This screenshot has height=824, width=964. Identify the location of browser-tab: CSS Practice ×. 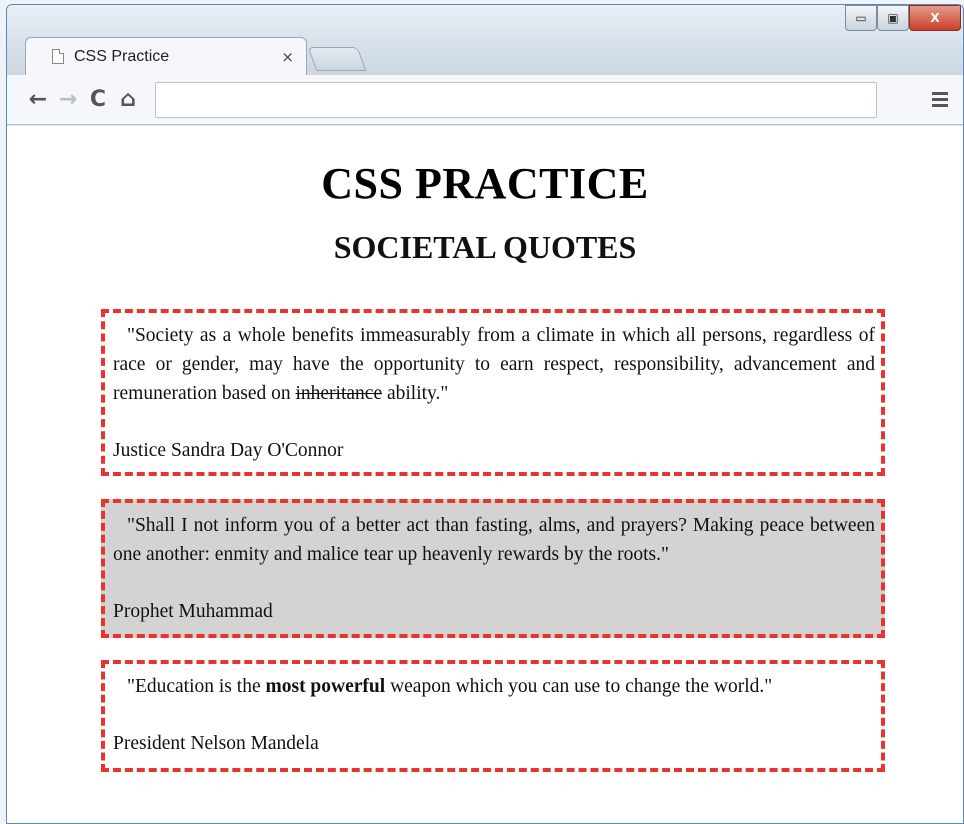
(166, 56).